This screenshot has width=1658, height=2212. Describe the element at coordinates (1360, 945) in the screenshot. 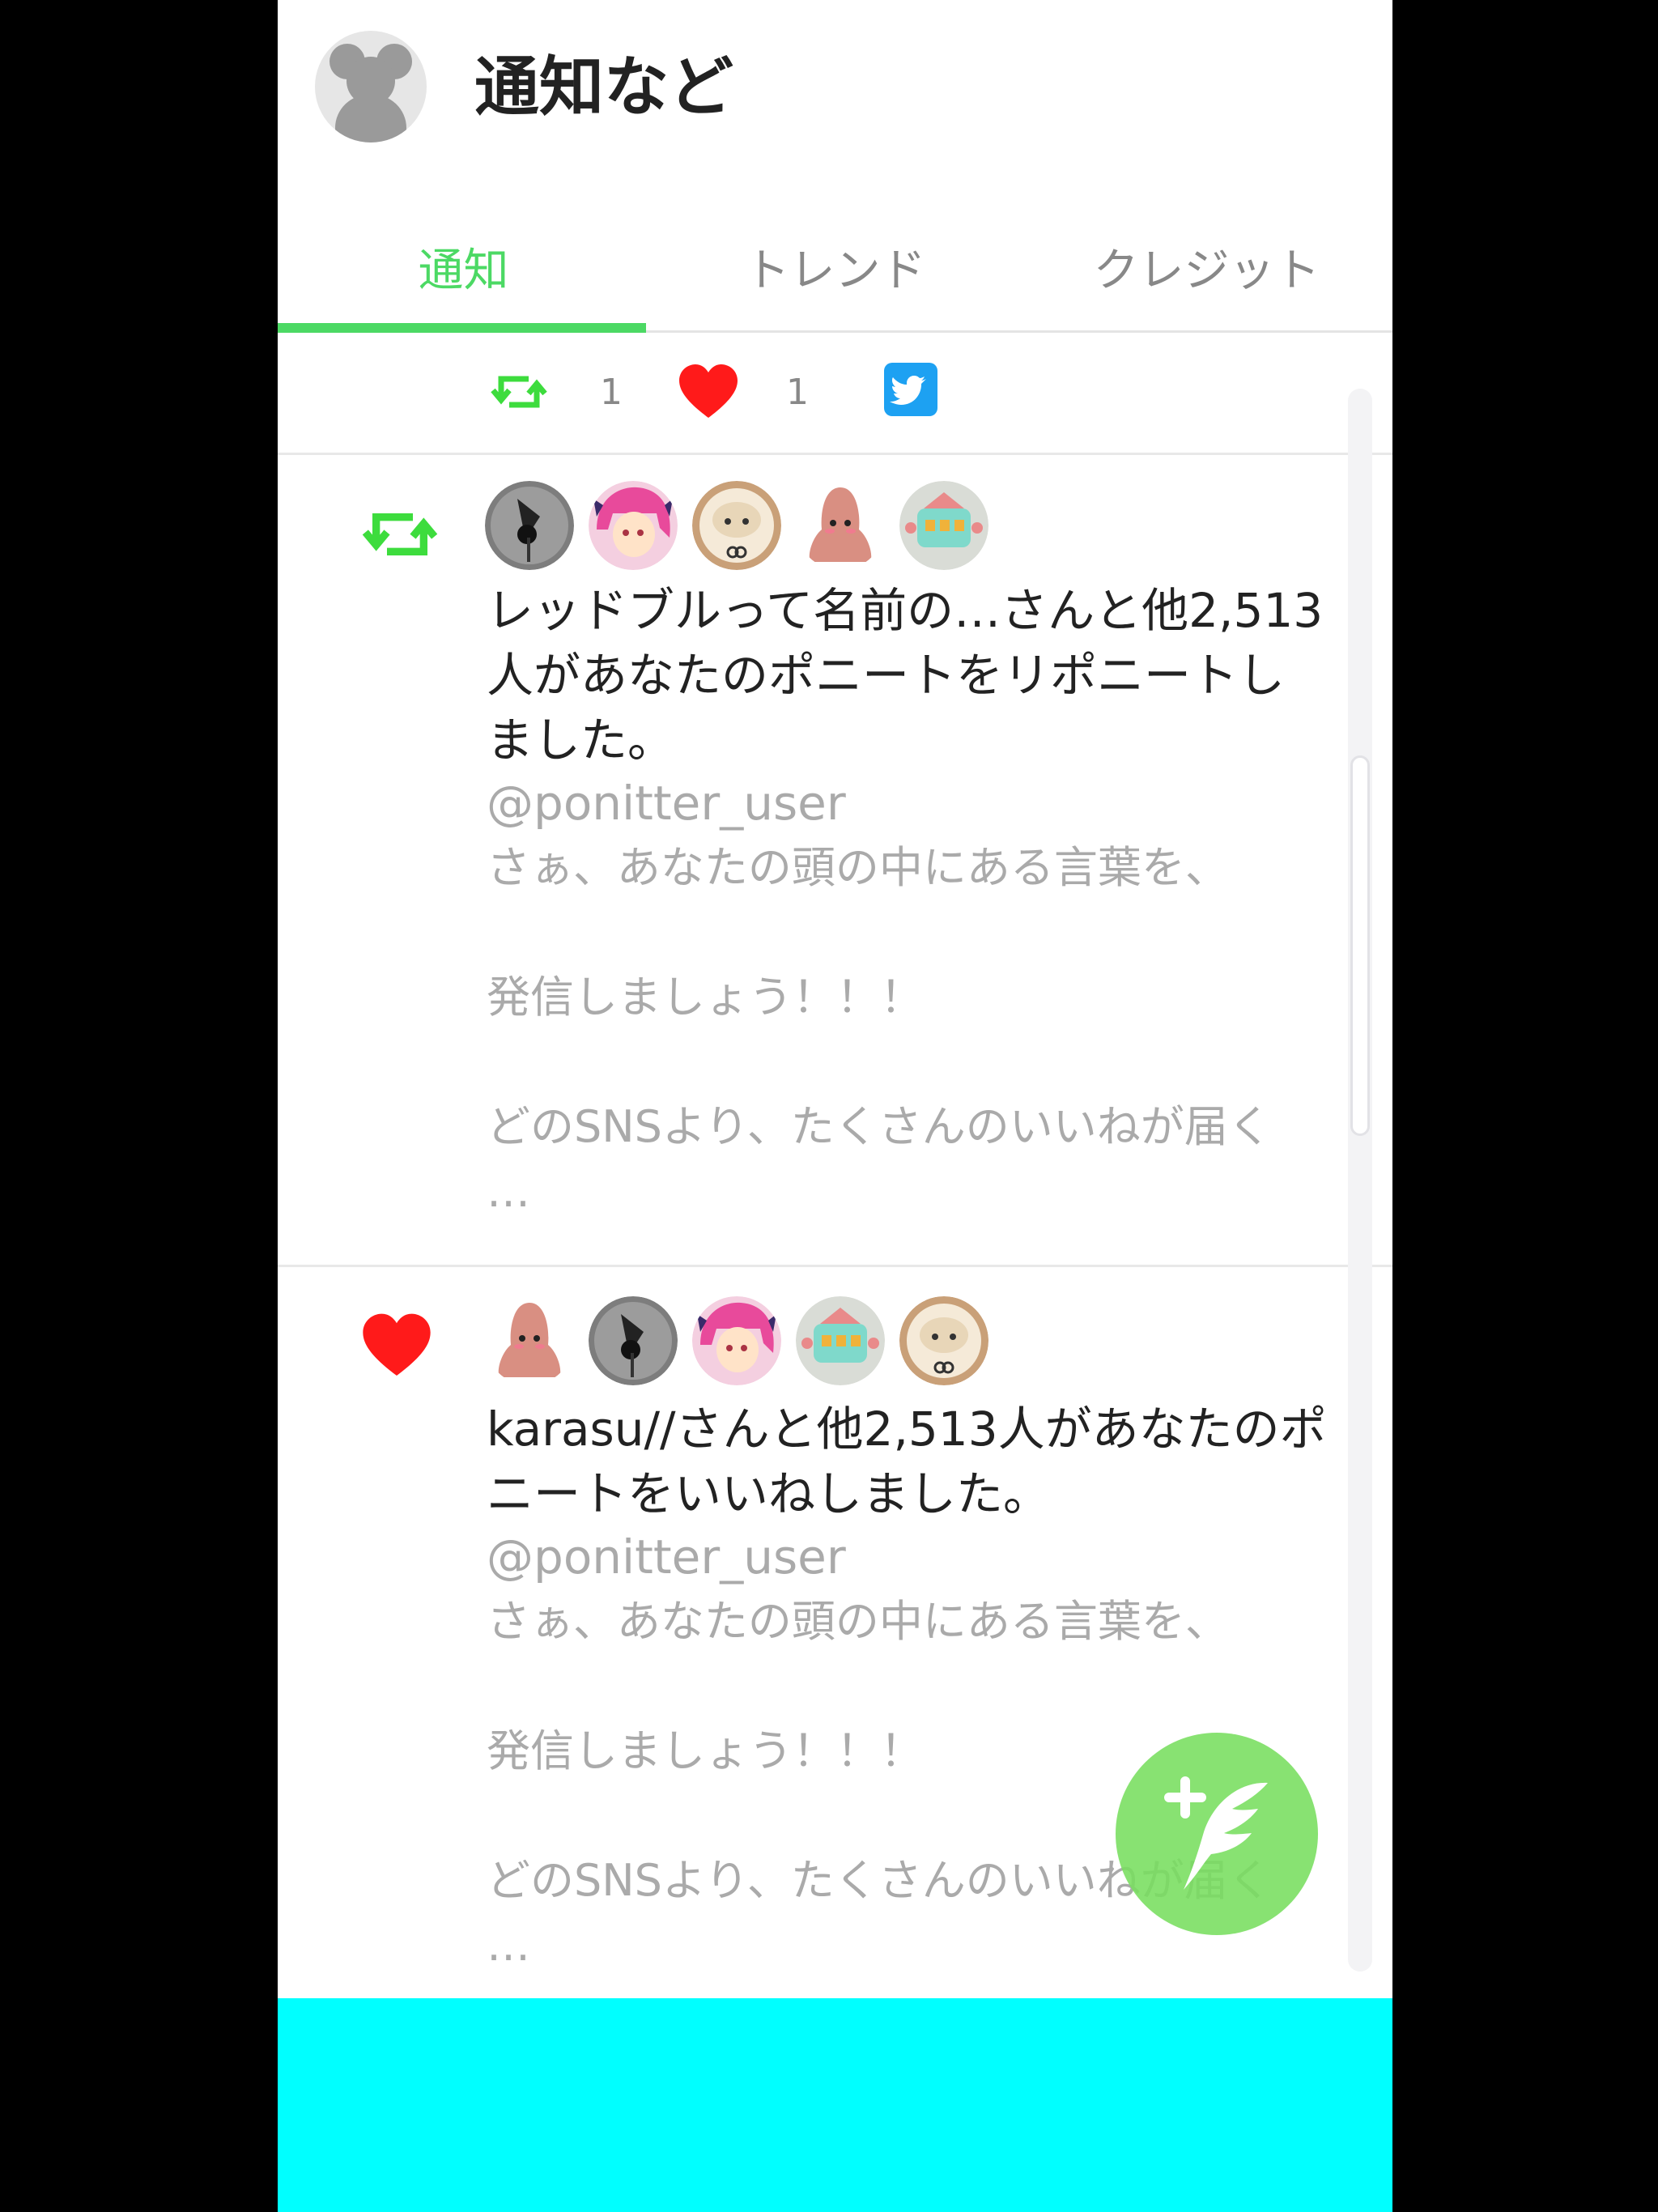

I see `scrollbar-thumb` at that location.